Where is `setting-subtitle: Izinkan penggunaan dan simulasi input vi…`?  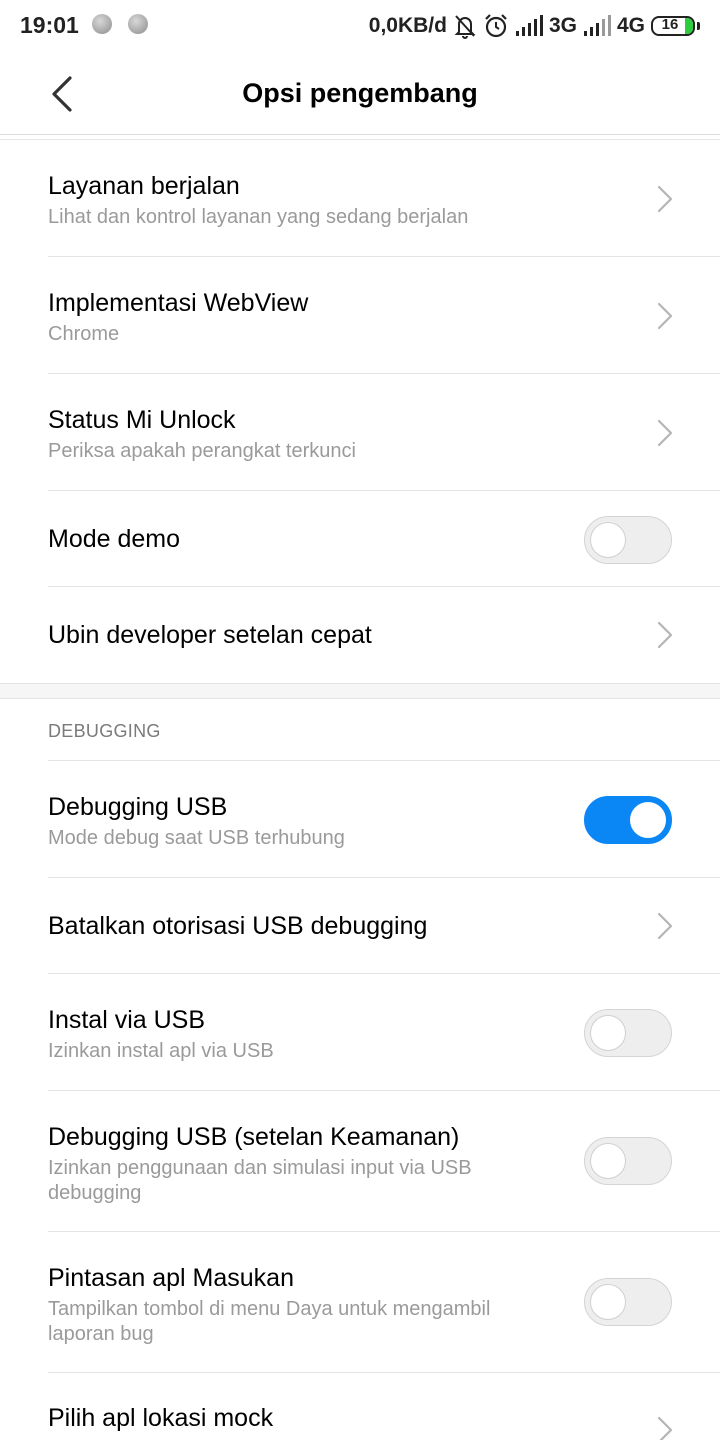
setting-subtitle: Izinkan penggunaan dan simulasi input vi… is located at coordinates (260, 1180).